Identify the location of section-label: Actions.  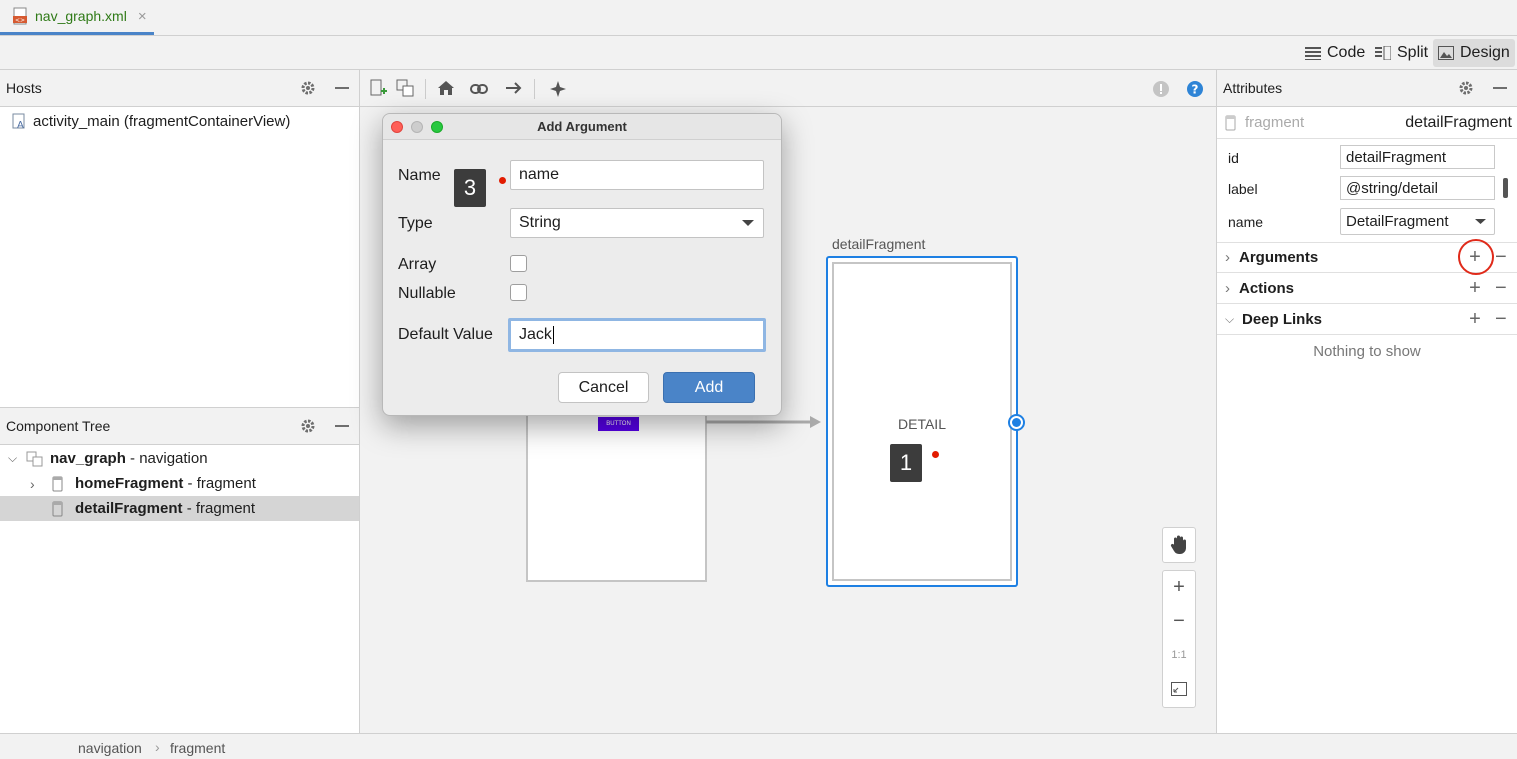
(1267, 288).